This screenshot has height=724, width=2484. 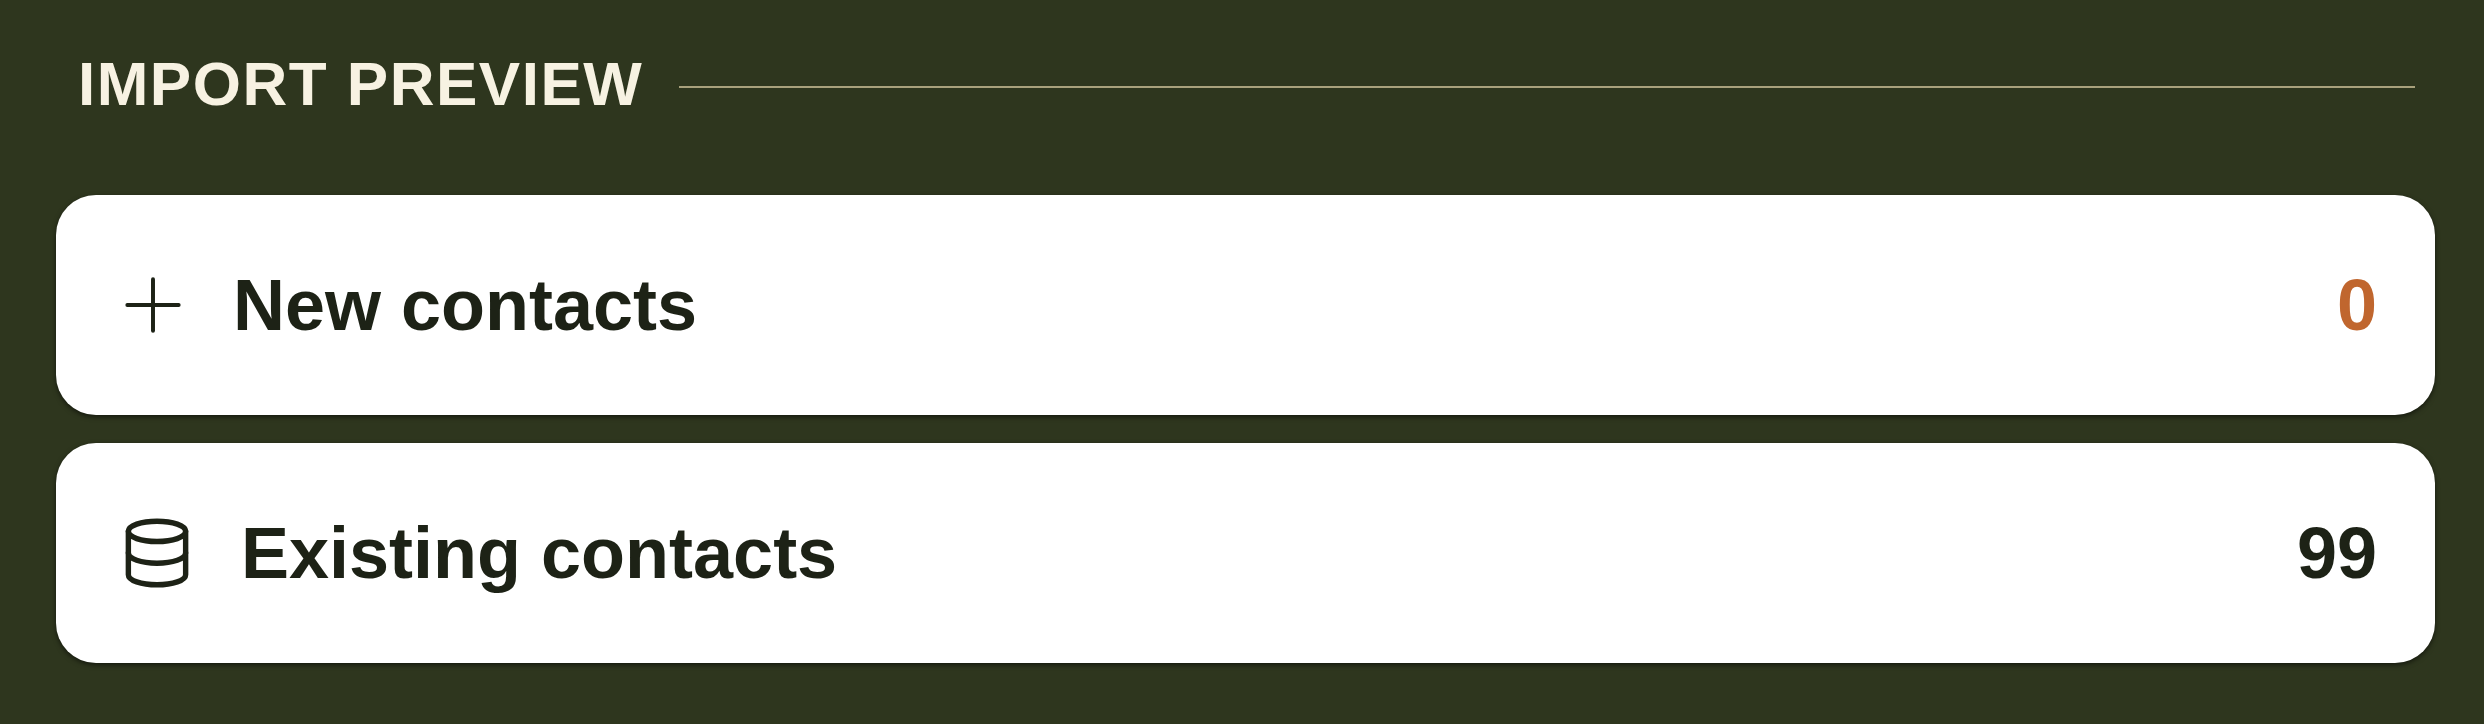 I want to click on stat-label: New contacts, so click(x=466, y=305).